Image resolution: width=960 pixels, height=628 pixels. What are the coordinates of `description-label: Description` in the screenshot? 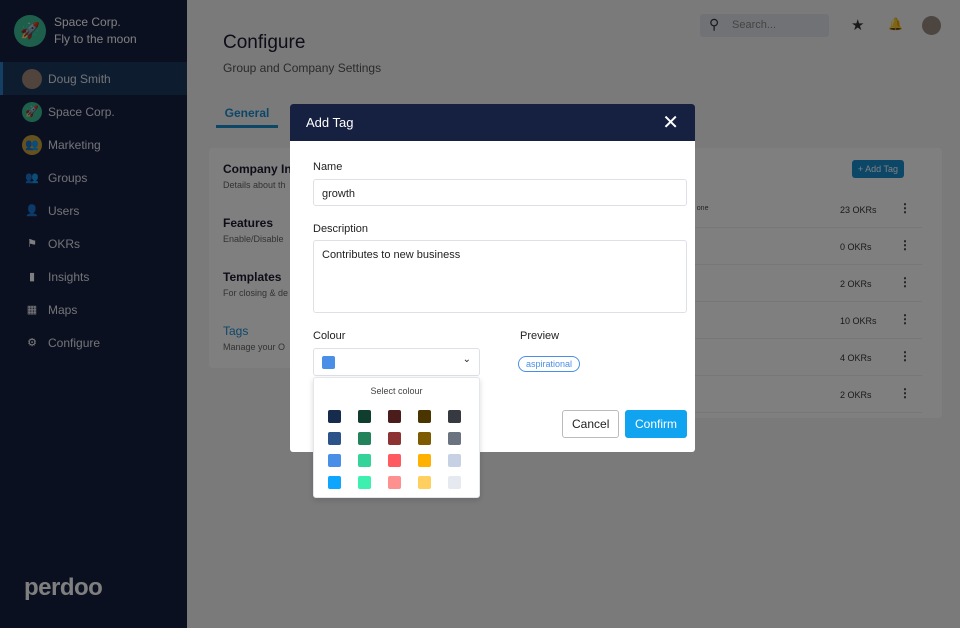 It's located at (341, 229).